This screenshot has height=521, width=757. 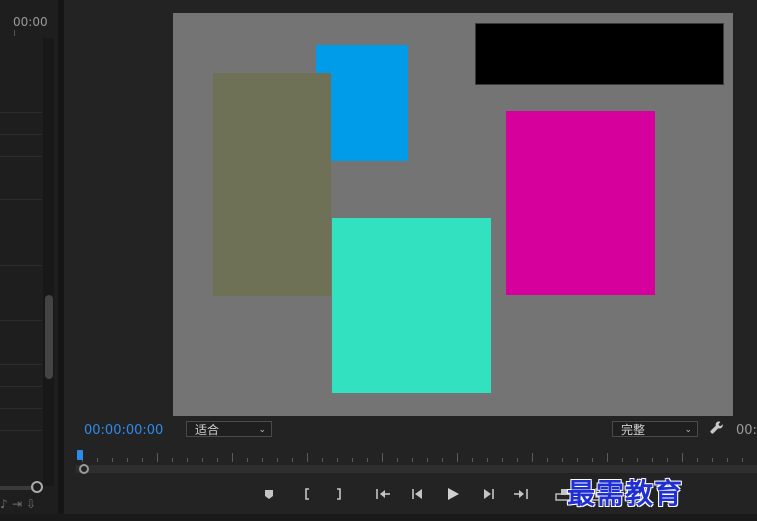 What do you see at coordinates (746, 430) in the screenshot?
I see `duration-timecode: 00:` at bounding box center [746, 430].